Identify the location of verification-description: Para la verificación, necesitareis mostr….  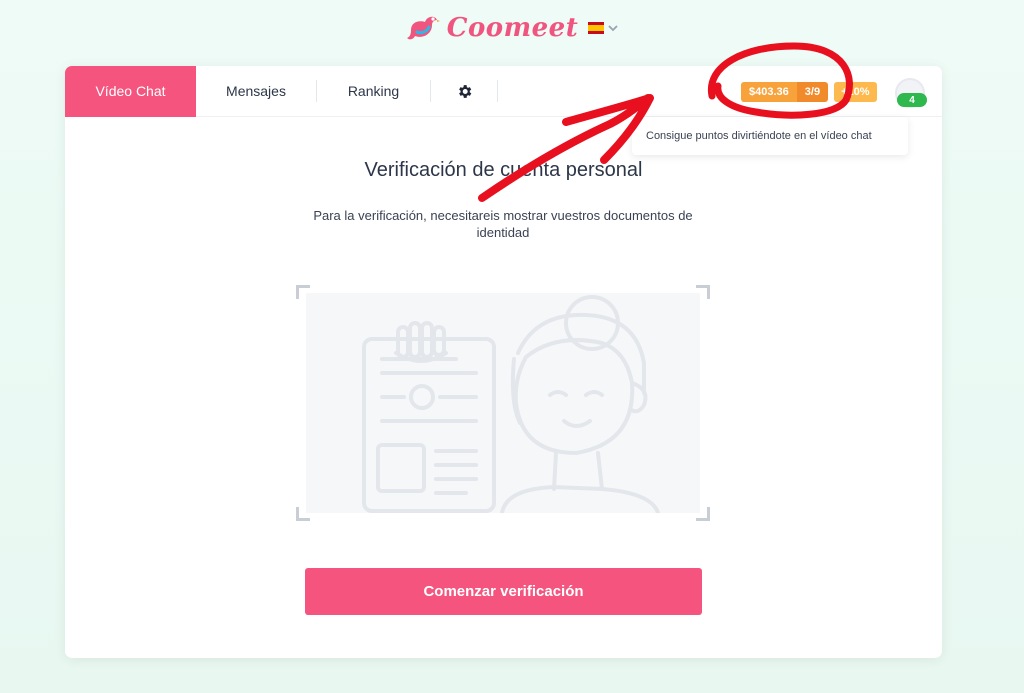
(503, 224).